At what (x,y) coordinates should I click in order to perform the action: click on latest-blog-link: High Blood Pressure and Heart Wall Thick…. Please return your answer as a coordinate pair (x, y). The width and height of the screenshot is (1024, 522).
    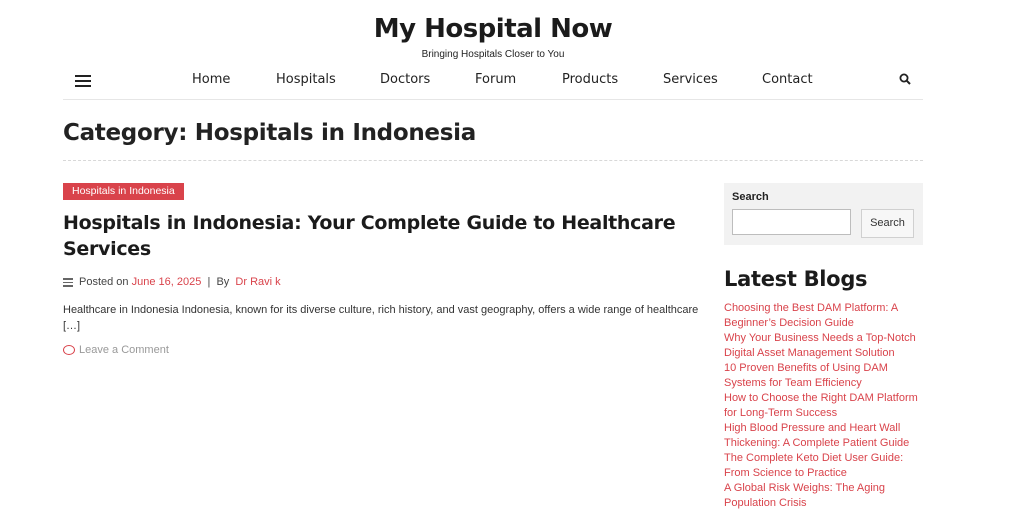
    Looking at the image, I should click on (824, 436).